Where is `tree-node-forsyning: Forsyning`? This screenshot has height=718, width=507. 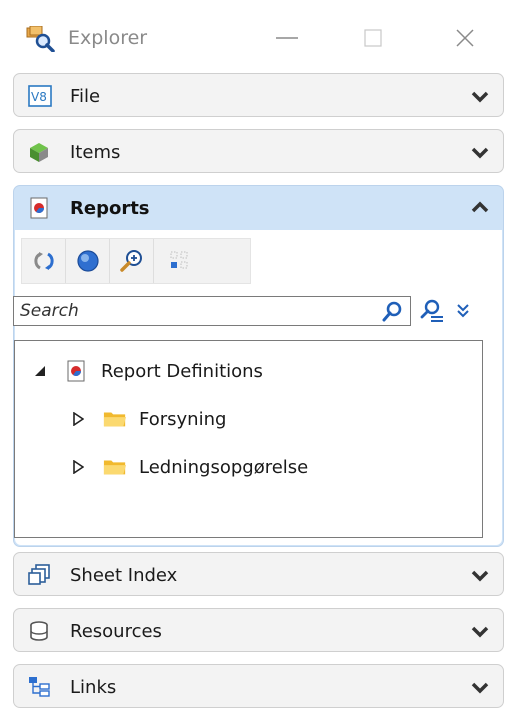 tree-node-forsyning: Forsyning is located at coordinates (146, 419).